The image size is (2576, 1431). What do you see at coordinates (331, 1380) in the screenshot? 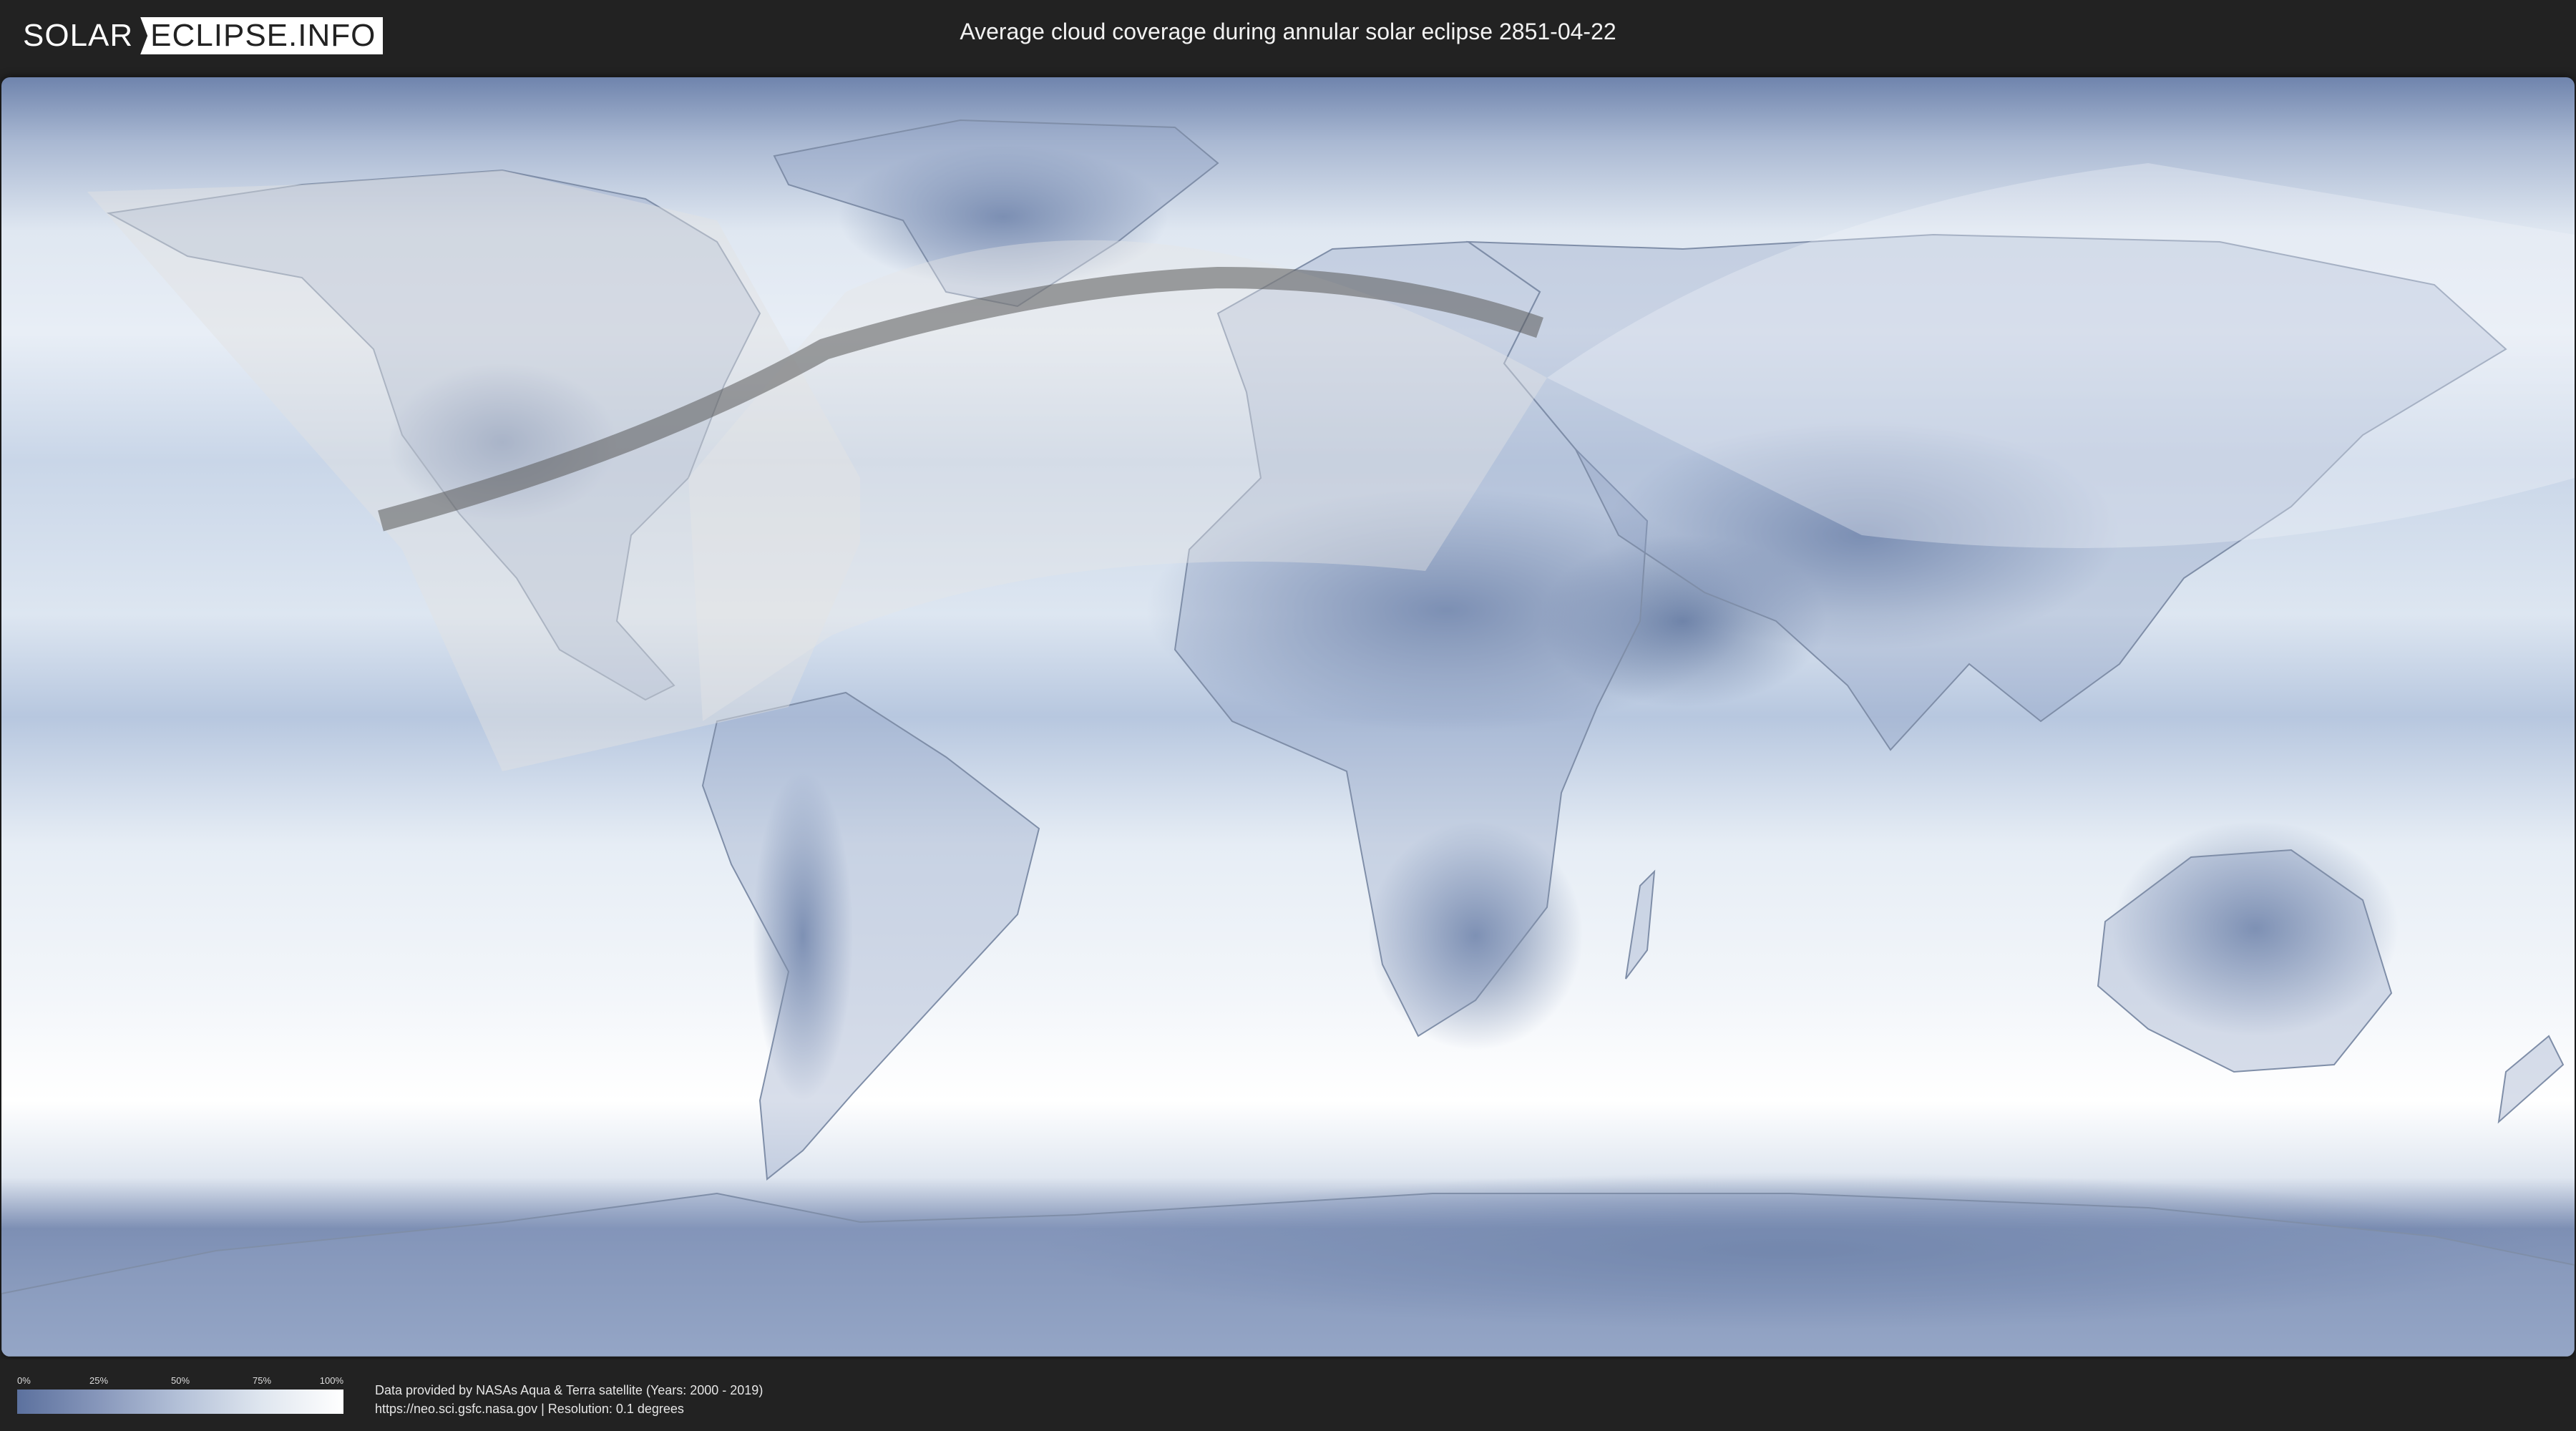
I see `legend-tick-100: 100%` at bounding box center [331, 1380].